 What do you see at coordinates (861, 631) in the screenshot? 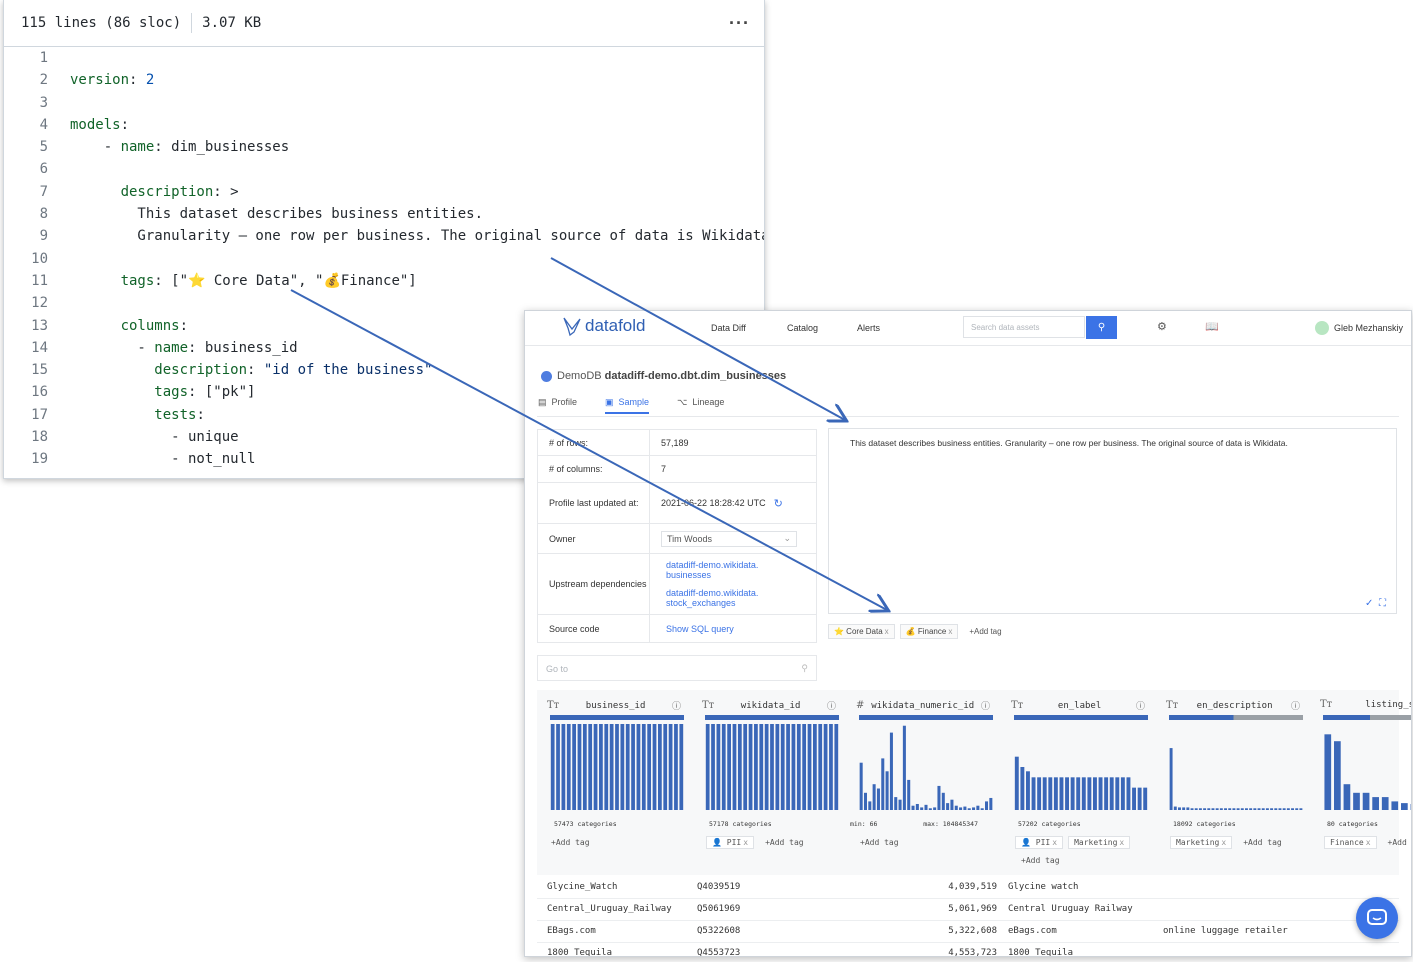
I see `tag-core-data: ⭐ Core Data x` at bounding box center [861, 631].